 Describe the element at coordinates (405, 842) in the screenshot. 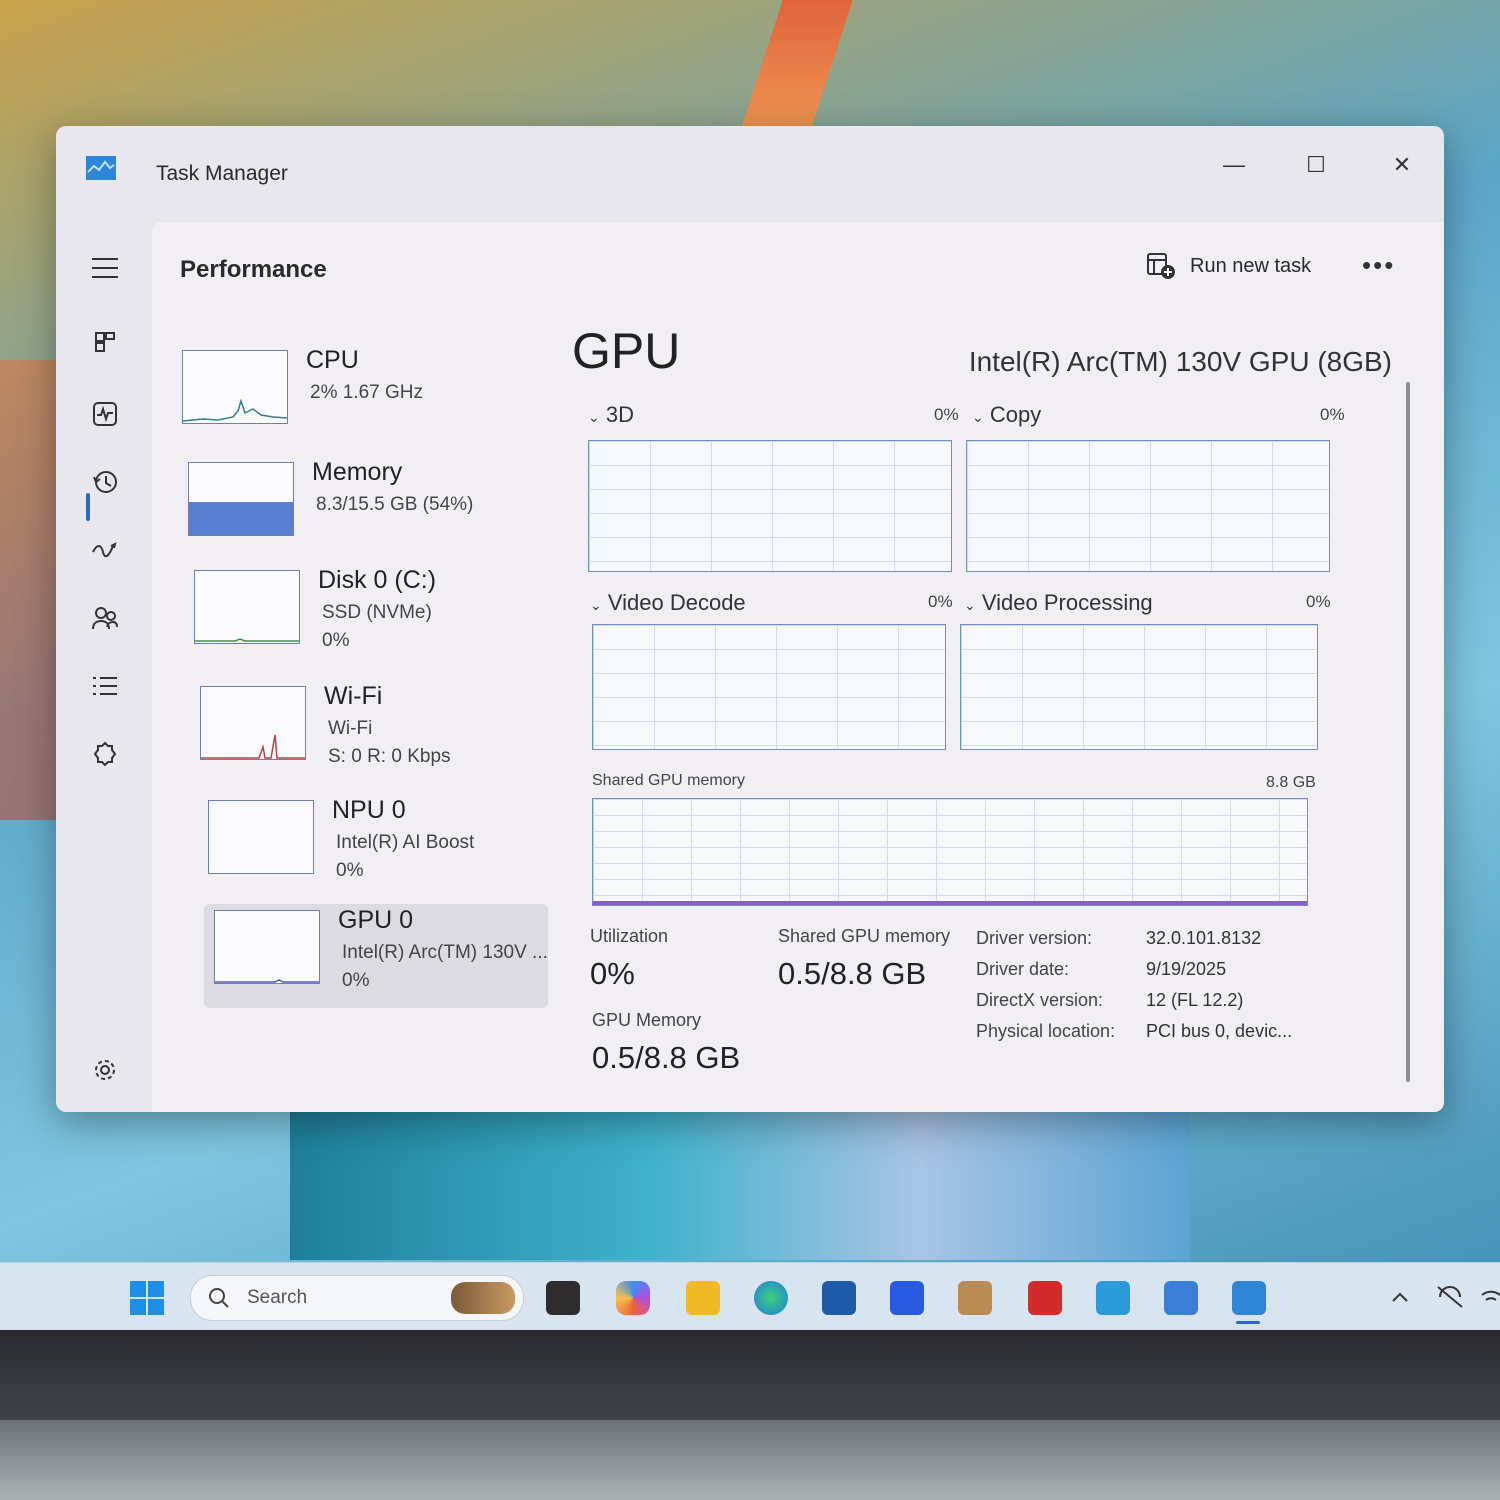

I see `device-detail: Intel(R) AI Boost` at that location.